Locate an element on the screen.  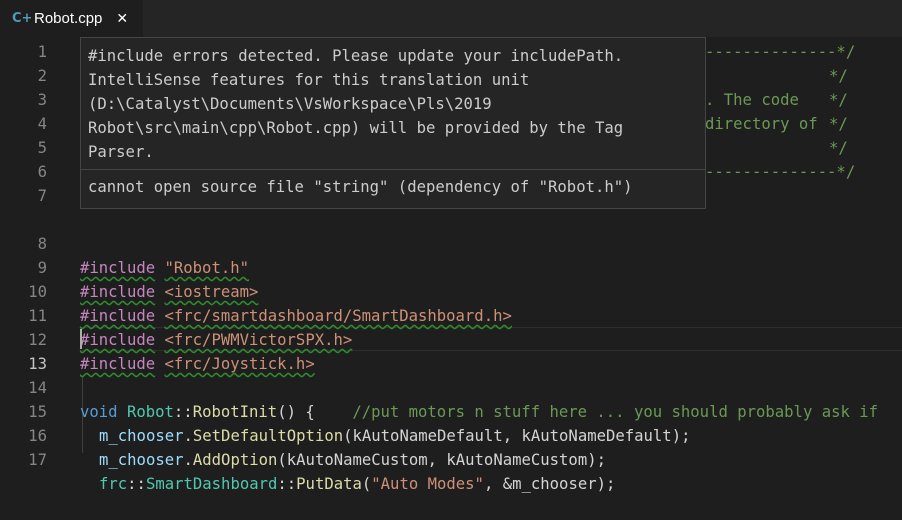
line-number: 17 is located at coordinates (37, 460).